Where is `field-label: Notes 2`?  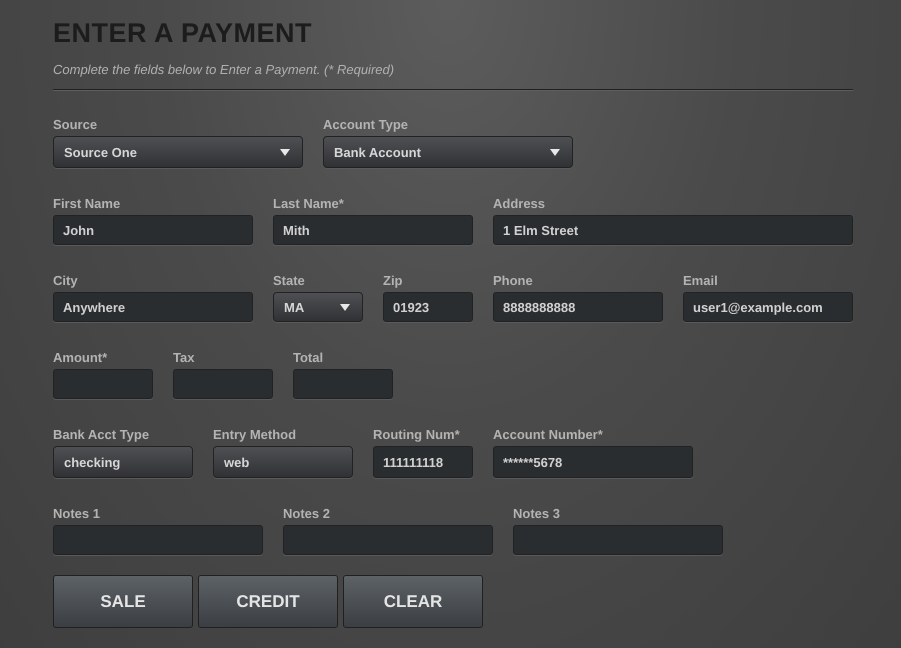 field-label: Notes 2 is located at coordinates (306, 513).